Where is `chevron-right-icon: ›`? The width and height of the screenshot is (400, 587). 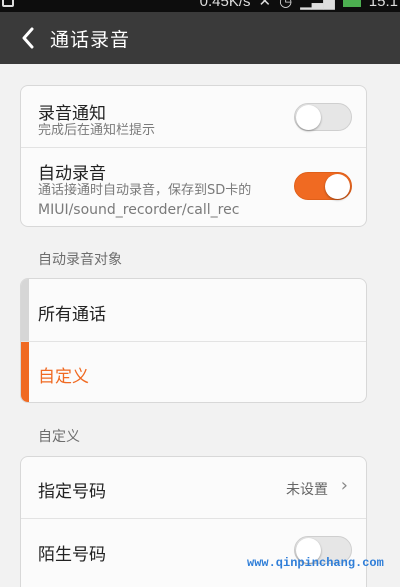
chevron-right-icon: › is located at coordinates (344, 485).